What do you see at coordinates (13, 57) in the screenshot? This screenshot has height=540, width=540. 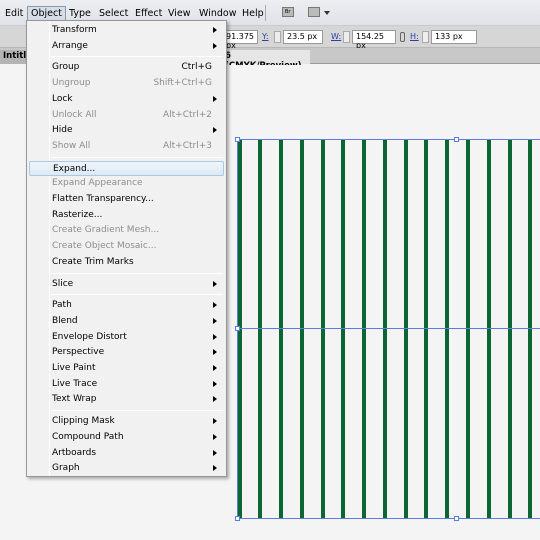 I see `tab-untitled: Intitled` at bounding box center [13, 57].